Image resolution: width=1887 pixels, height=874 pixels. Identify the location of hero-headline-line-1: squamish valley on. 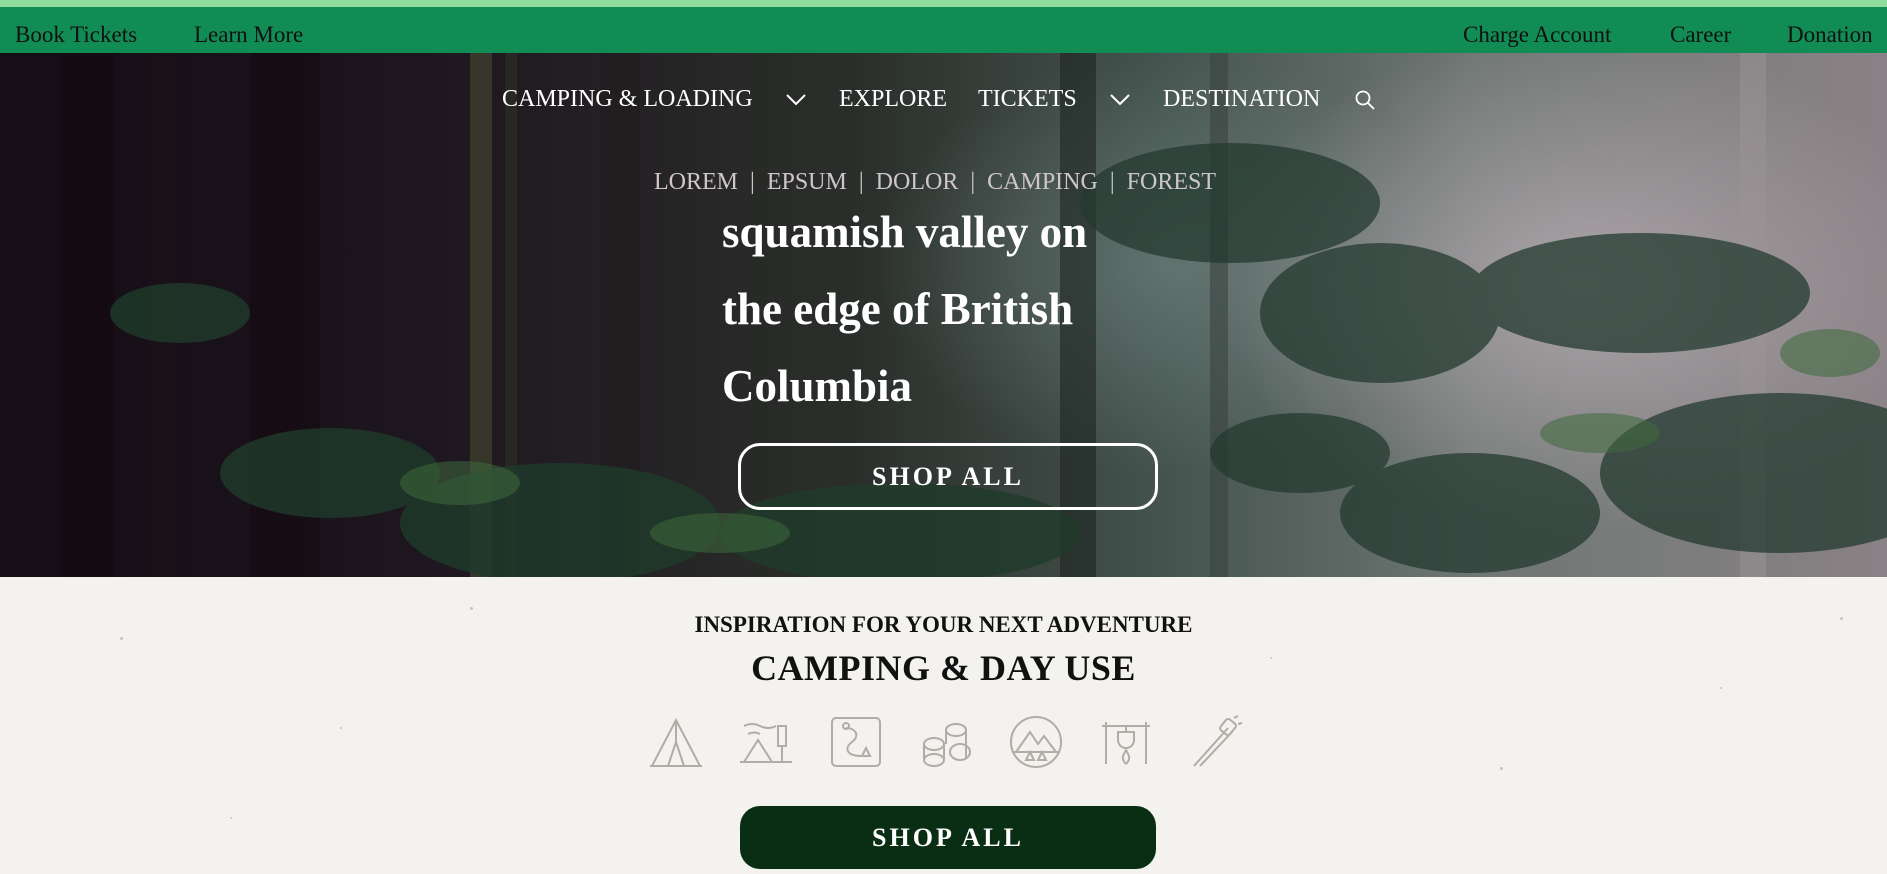
(905, 232).